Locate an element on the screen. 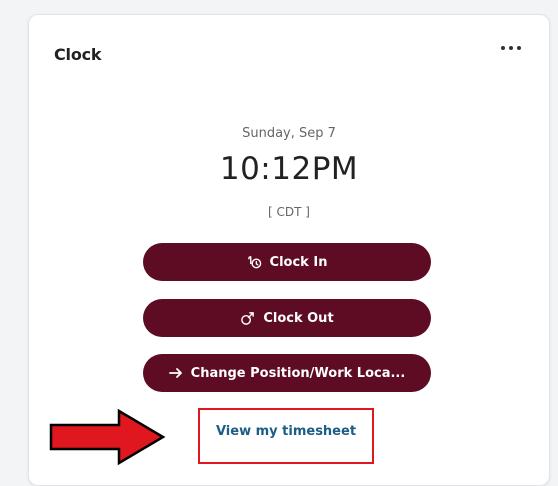 This screenshot has width=558, height=486. clock-in-button: Clock In is located at coordinates (287, 262).